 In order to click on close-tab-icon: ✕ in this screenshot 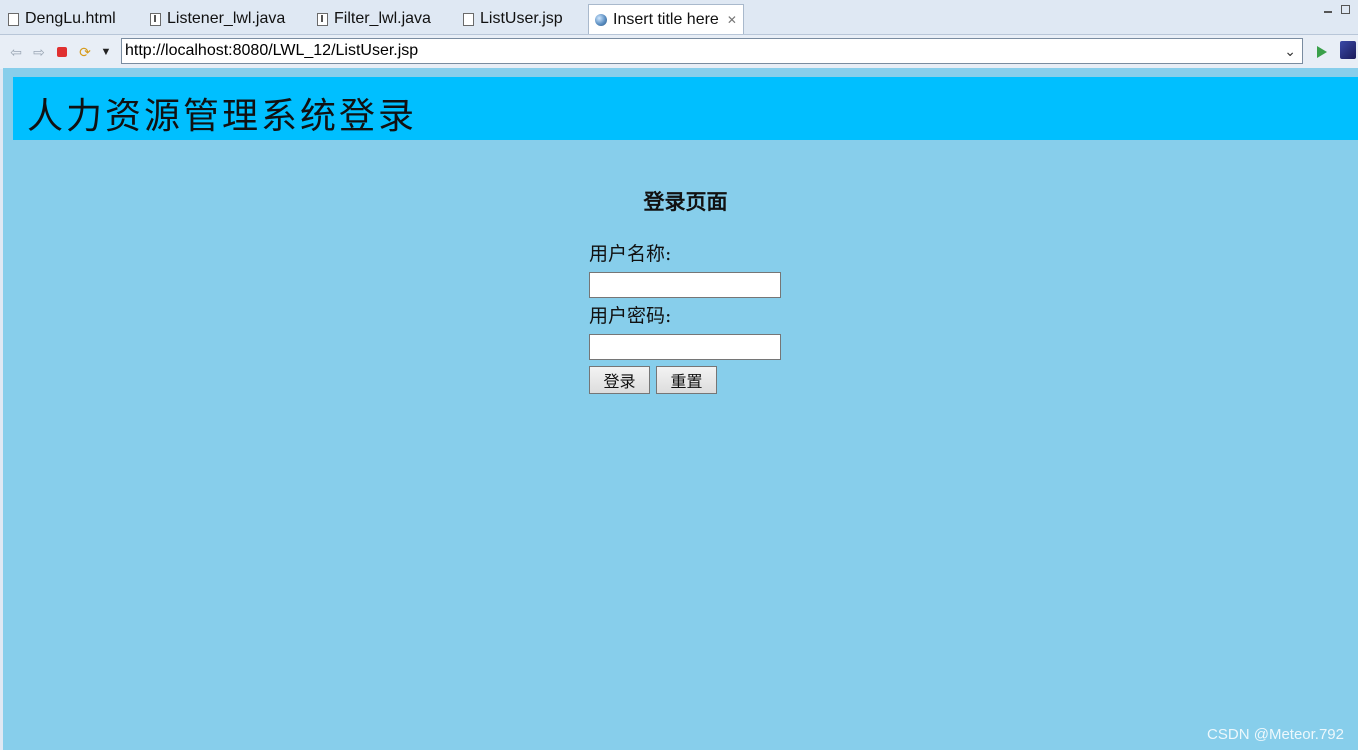, I will do `click(732, 20)`.